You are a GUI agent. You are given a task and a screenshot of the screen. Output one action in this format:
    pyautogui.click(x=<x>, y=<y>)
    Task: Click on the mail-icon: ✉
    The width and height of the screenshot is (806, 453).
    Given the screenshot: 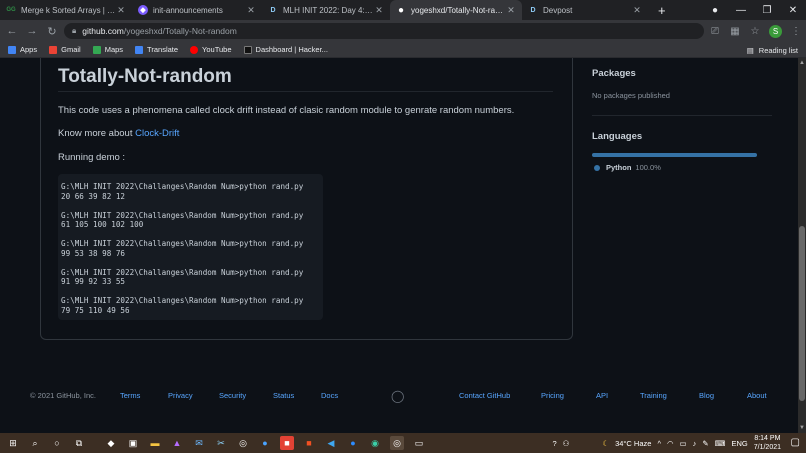 What is the action you would take?
    pyautogui.click(x=199, y=443)
    